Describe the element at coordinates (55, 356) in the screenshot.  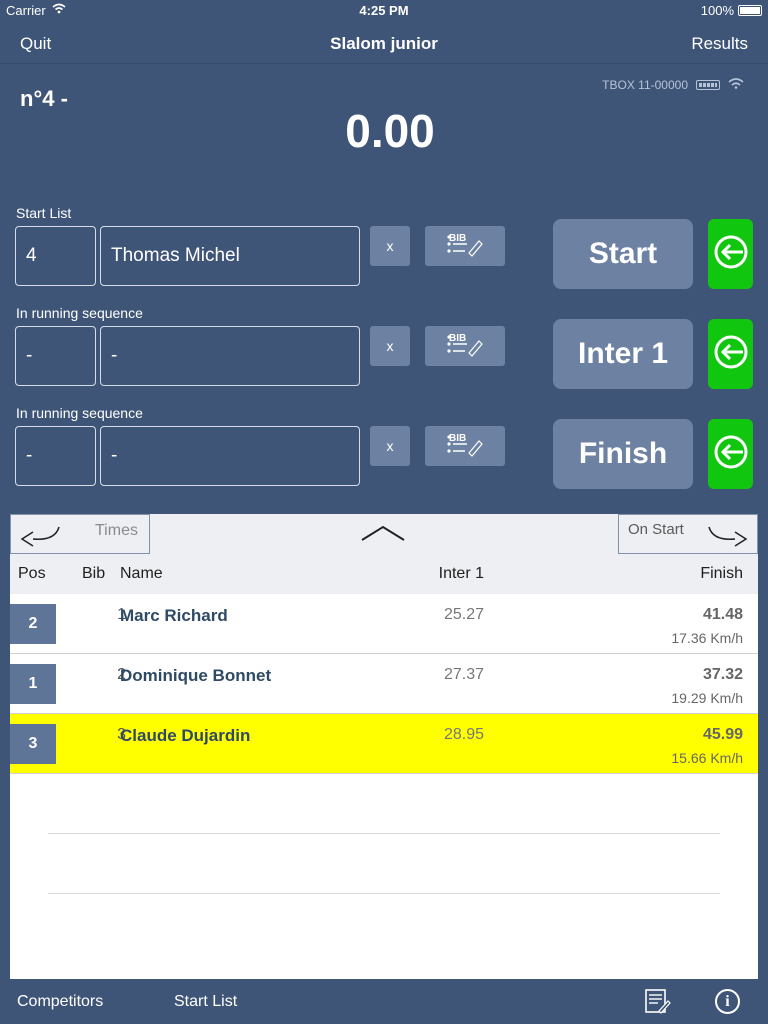
I see `inter-bib-input: -` at that location.